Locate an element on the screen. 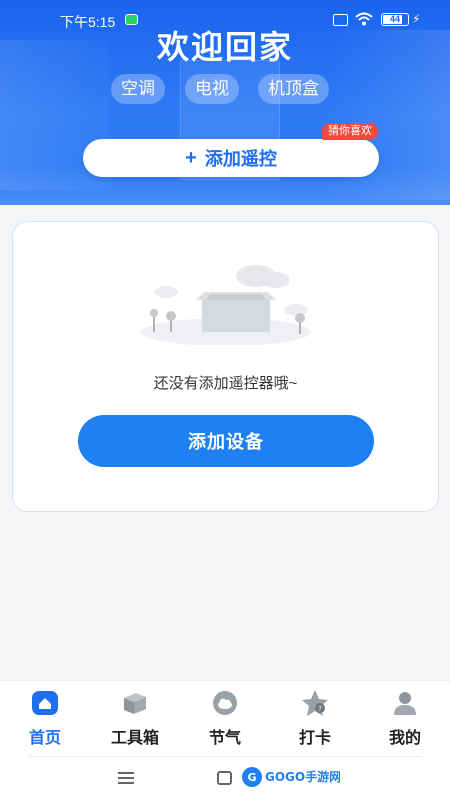 The image size is (450, 800). person-icon is located at coordinates (405, 703).